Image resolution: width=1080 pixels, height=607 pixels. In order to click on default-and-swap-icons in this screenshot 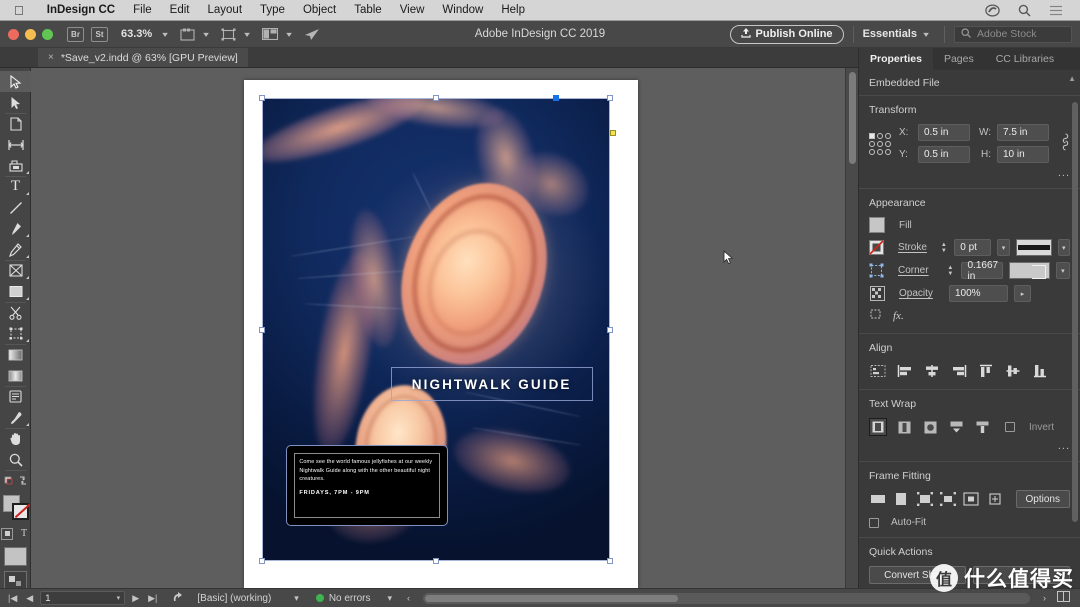, I will do `click(16, 480)`.